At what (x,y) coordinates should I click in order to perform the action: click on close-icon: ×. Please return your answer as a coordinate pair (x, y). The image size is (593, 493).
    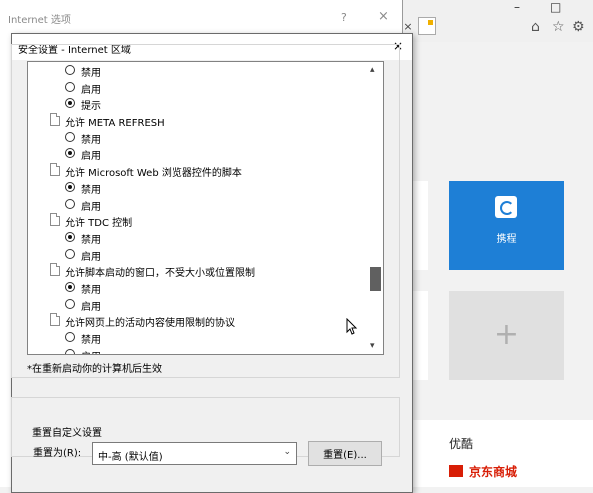
    Looking at the image, I should click on (383, 16).